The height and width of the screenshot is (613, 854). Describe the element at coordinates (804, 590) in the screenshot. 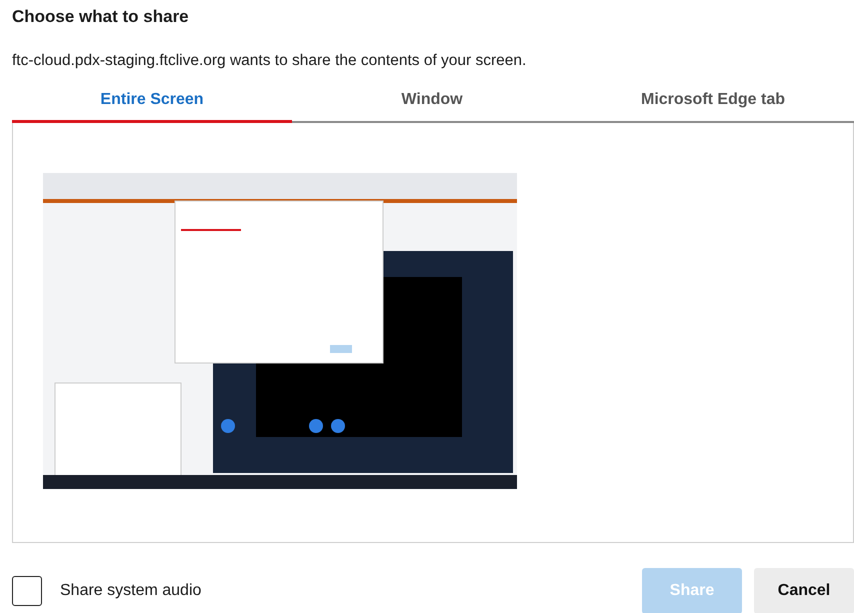

I see `cancel-button: Cancel` at that location.